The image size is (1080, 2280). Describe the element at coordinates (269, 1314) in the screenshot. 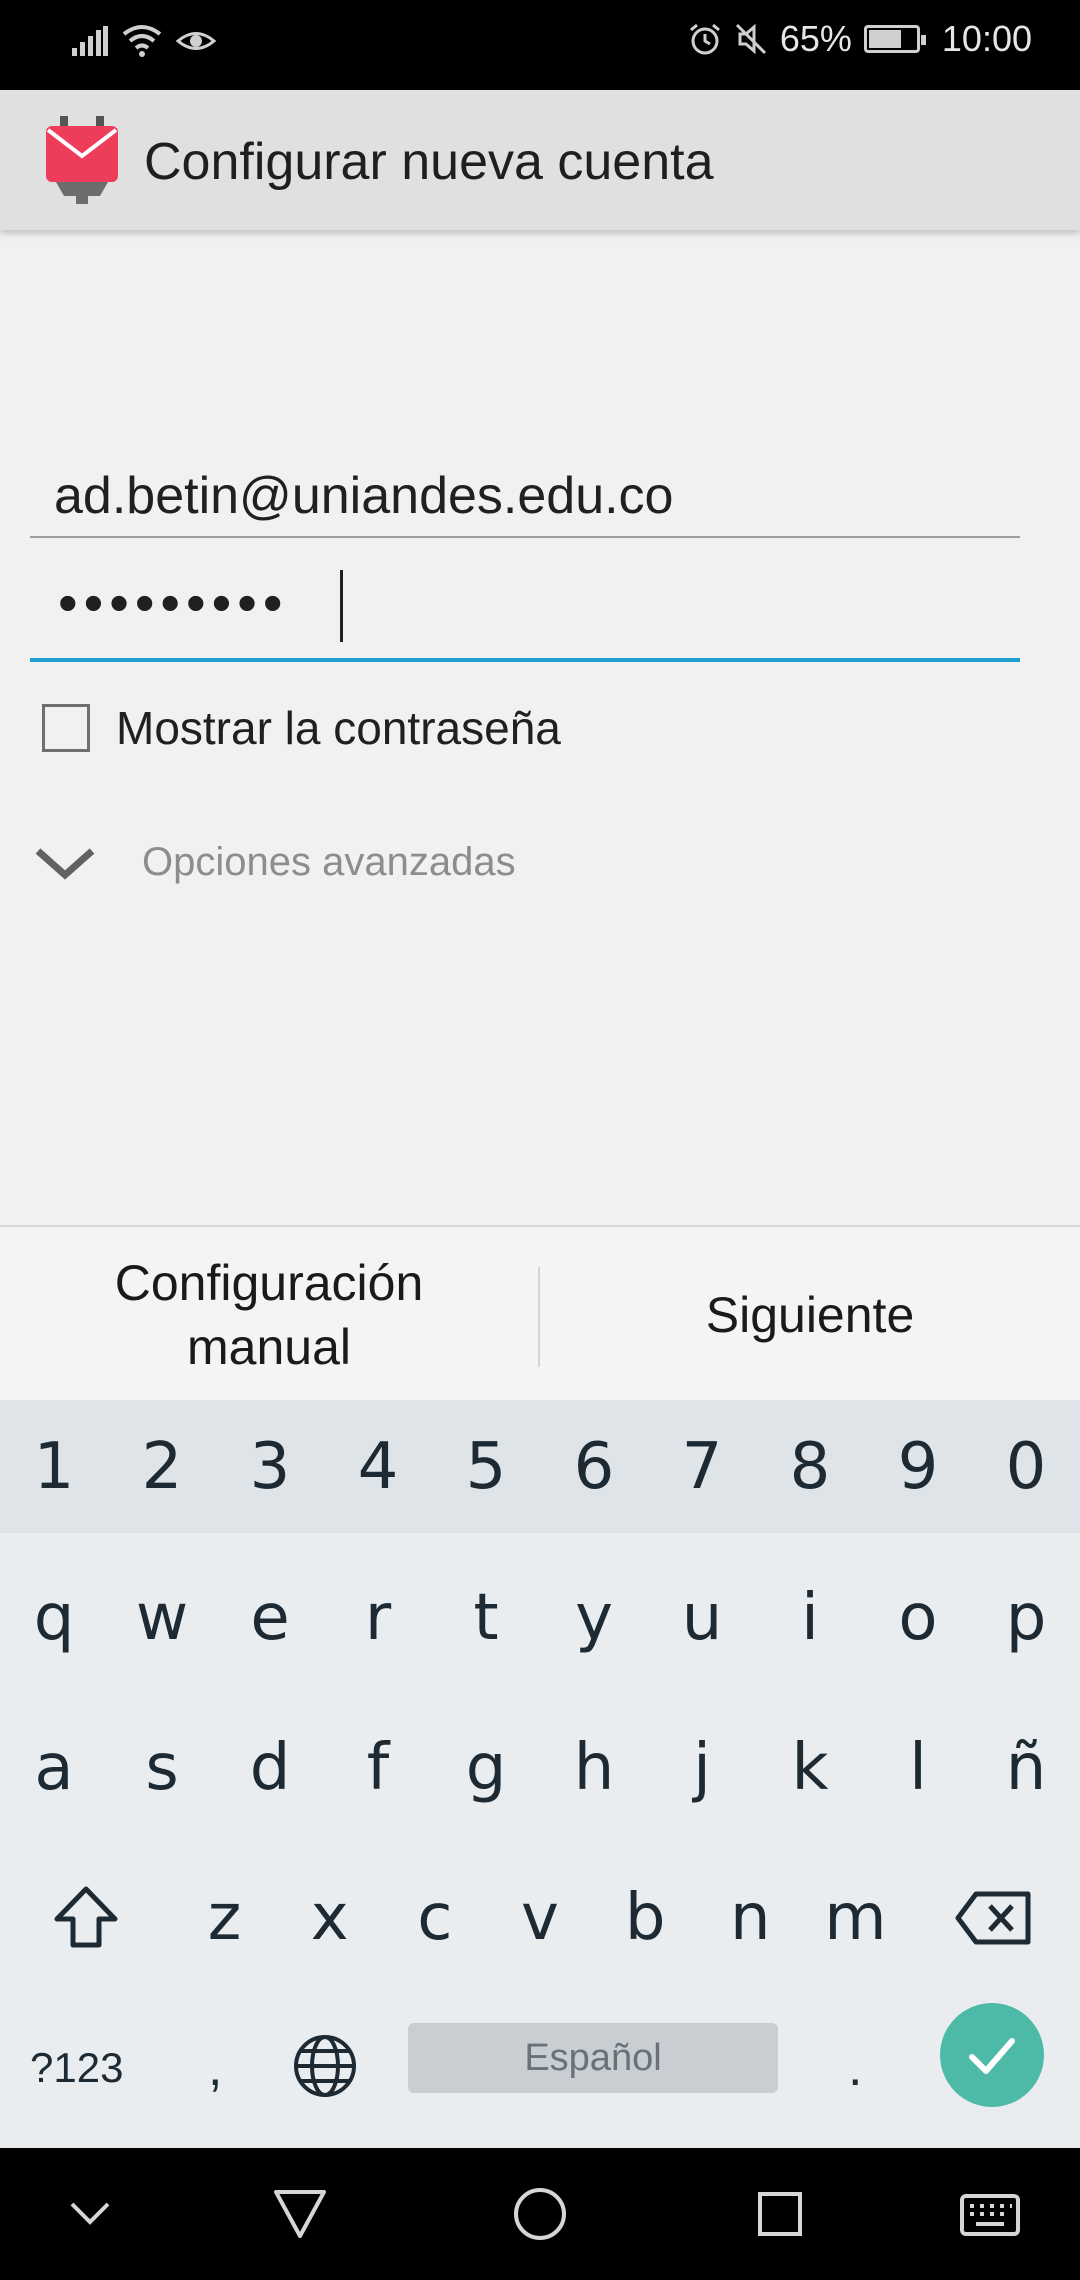

I see `manual-setup-button: Configuración manual` at that location.